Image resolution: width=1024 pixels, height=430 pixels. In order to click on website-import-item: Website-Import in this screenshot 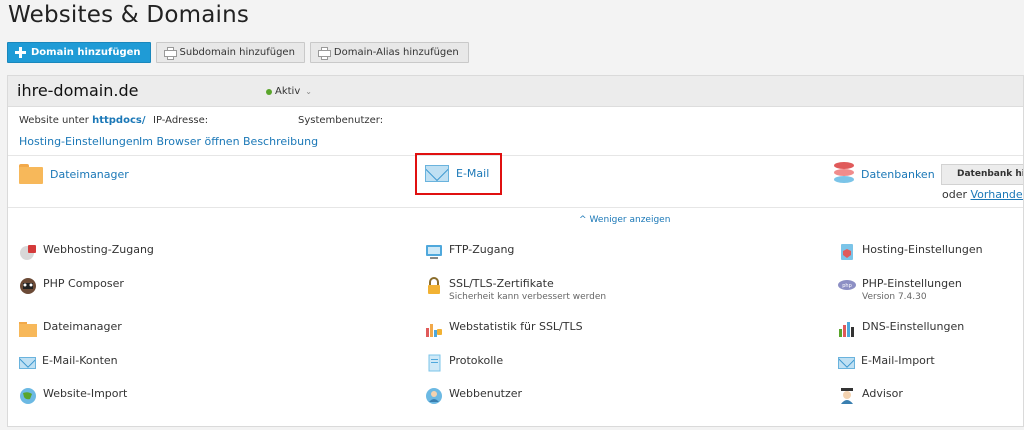, I will do `click(73, 396)`.